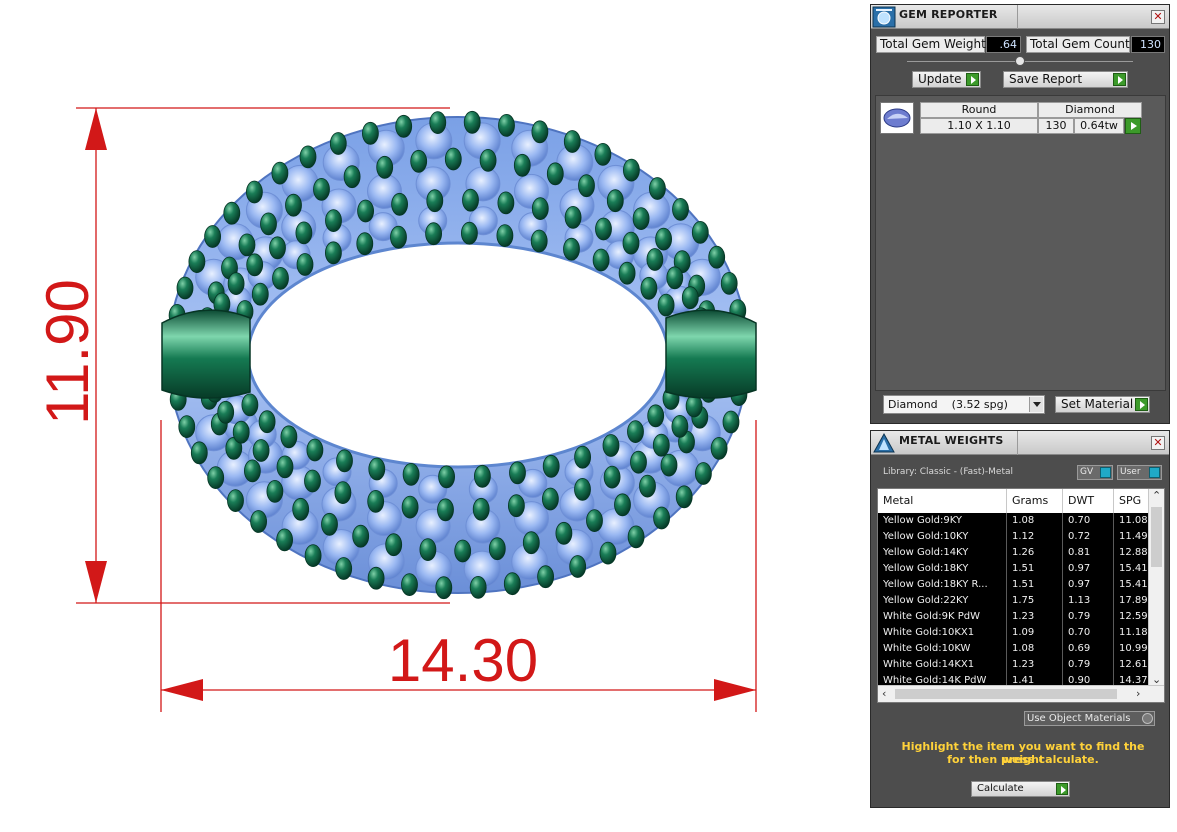 Image resolution: width=1177 pixels, height=832 pixels. Describe the element at coordinates (1014, 553) in the screenshot. I see `table-row: Yellow Gold:14KY 1.26 0.81 12.88` at that location.